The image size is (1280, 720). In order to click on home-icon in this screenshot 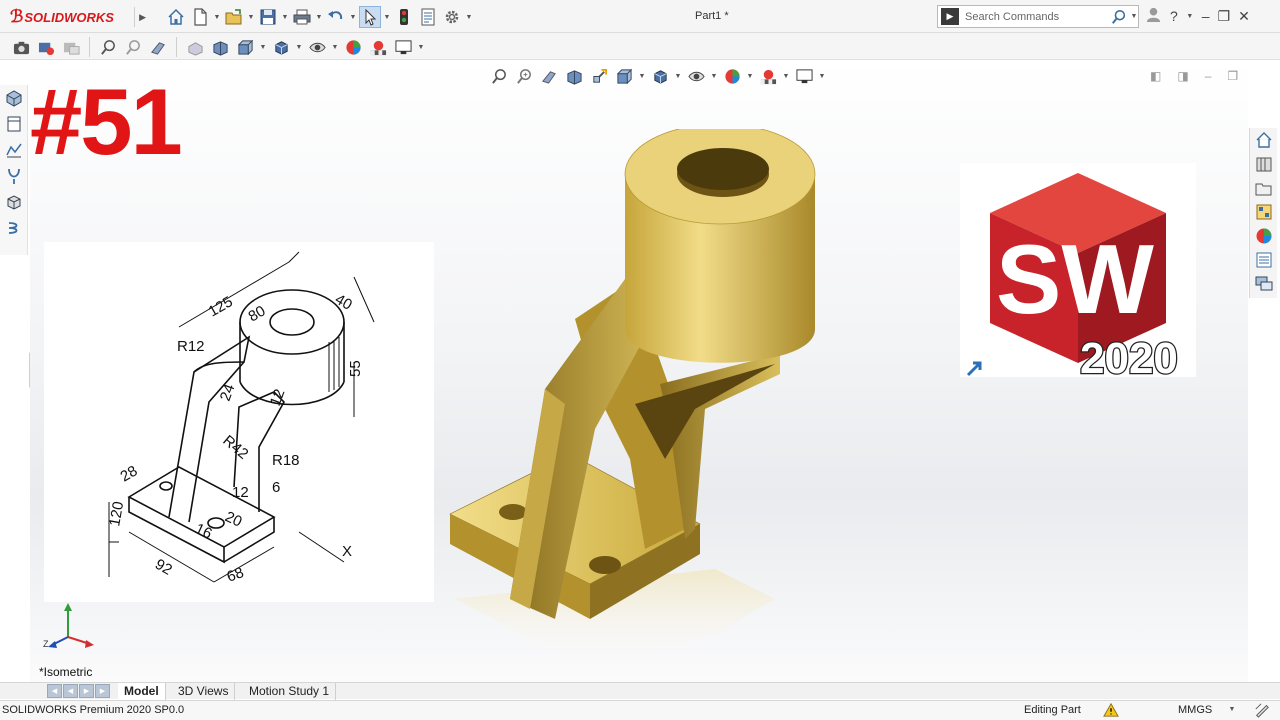, I will do `click(176, 17)`.